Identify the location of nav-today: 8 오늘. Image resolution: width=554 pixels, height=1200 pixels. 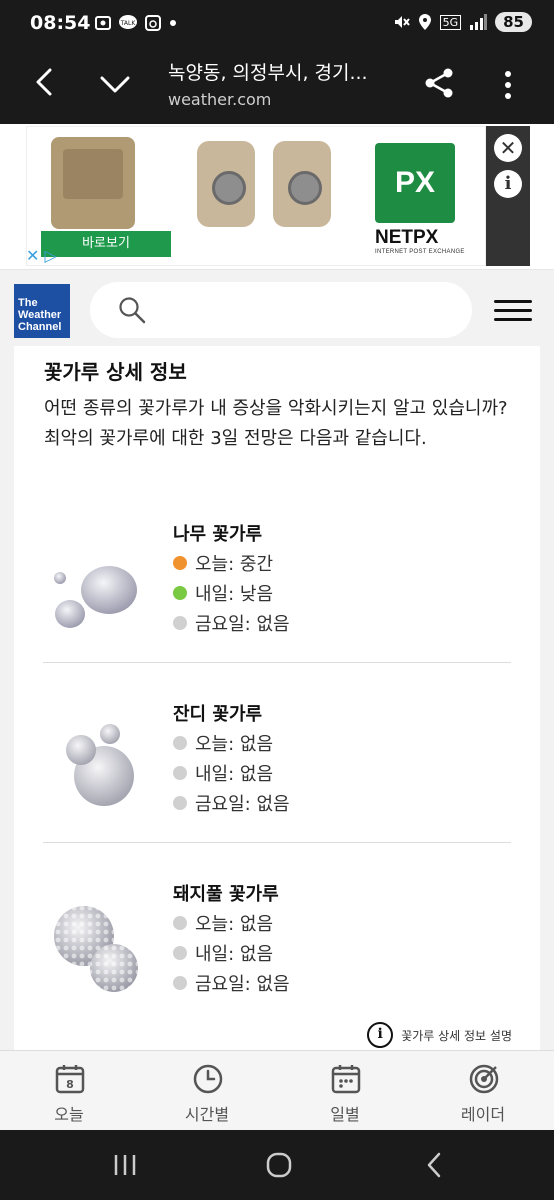
(69, 1091).